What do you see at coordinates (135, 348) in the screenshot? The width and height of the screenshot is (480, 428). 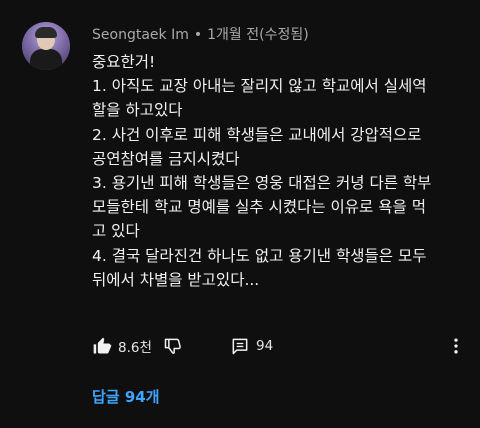 I see `like-count: 8.6천` at bounding box center [135, 348].